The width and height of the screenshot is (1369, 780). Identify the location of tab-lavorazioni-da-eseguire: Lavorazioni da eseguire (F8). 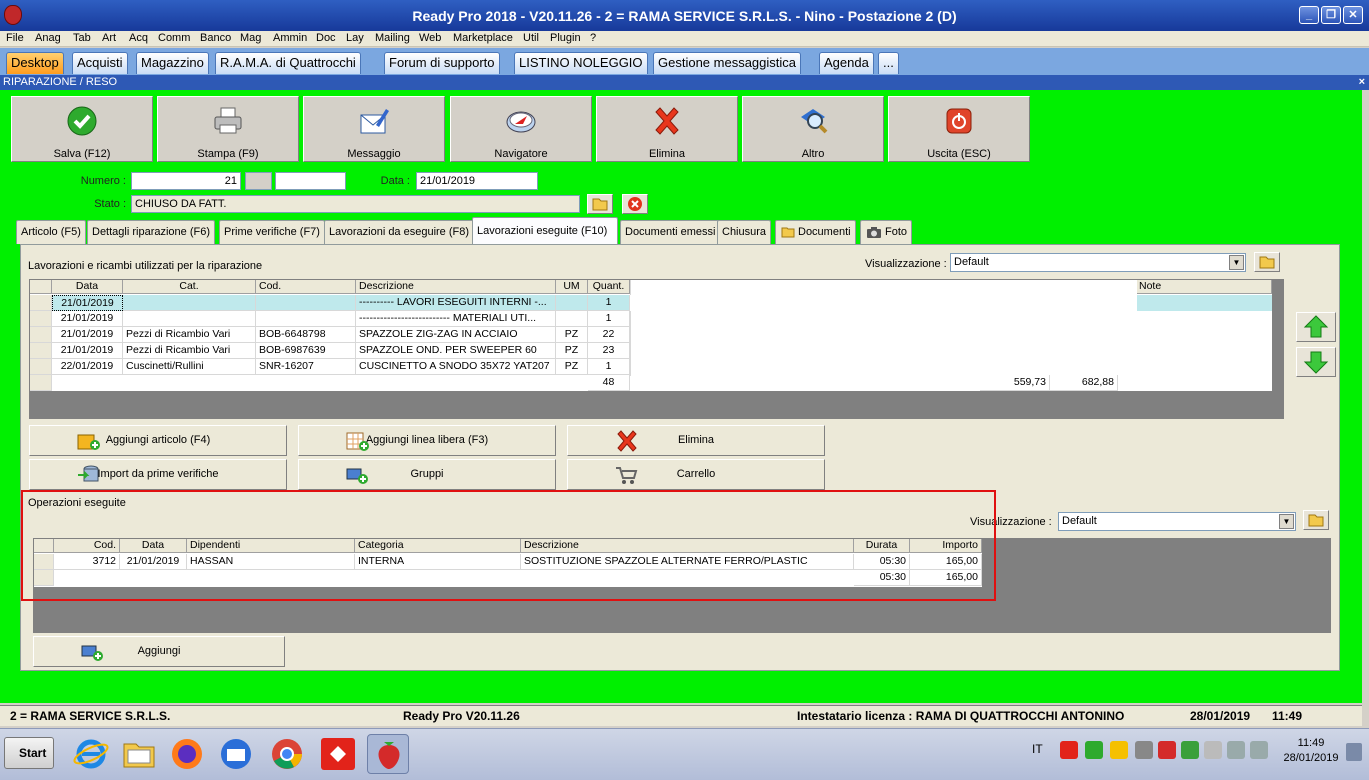
(399, 232).